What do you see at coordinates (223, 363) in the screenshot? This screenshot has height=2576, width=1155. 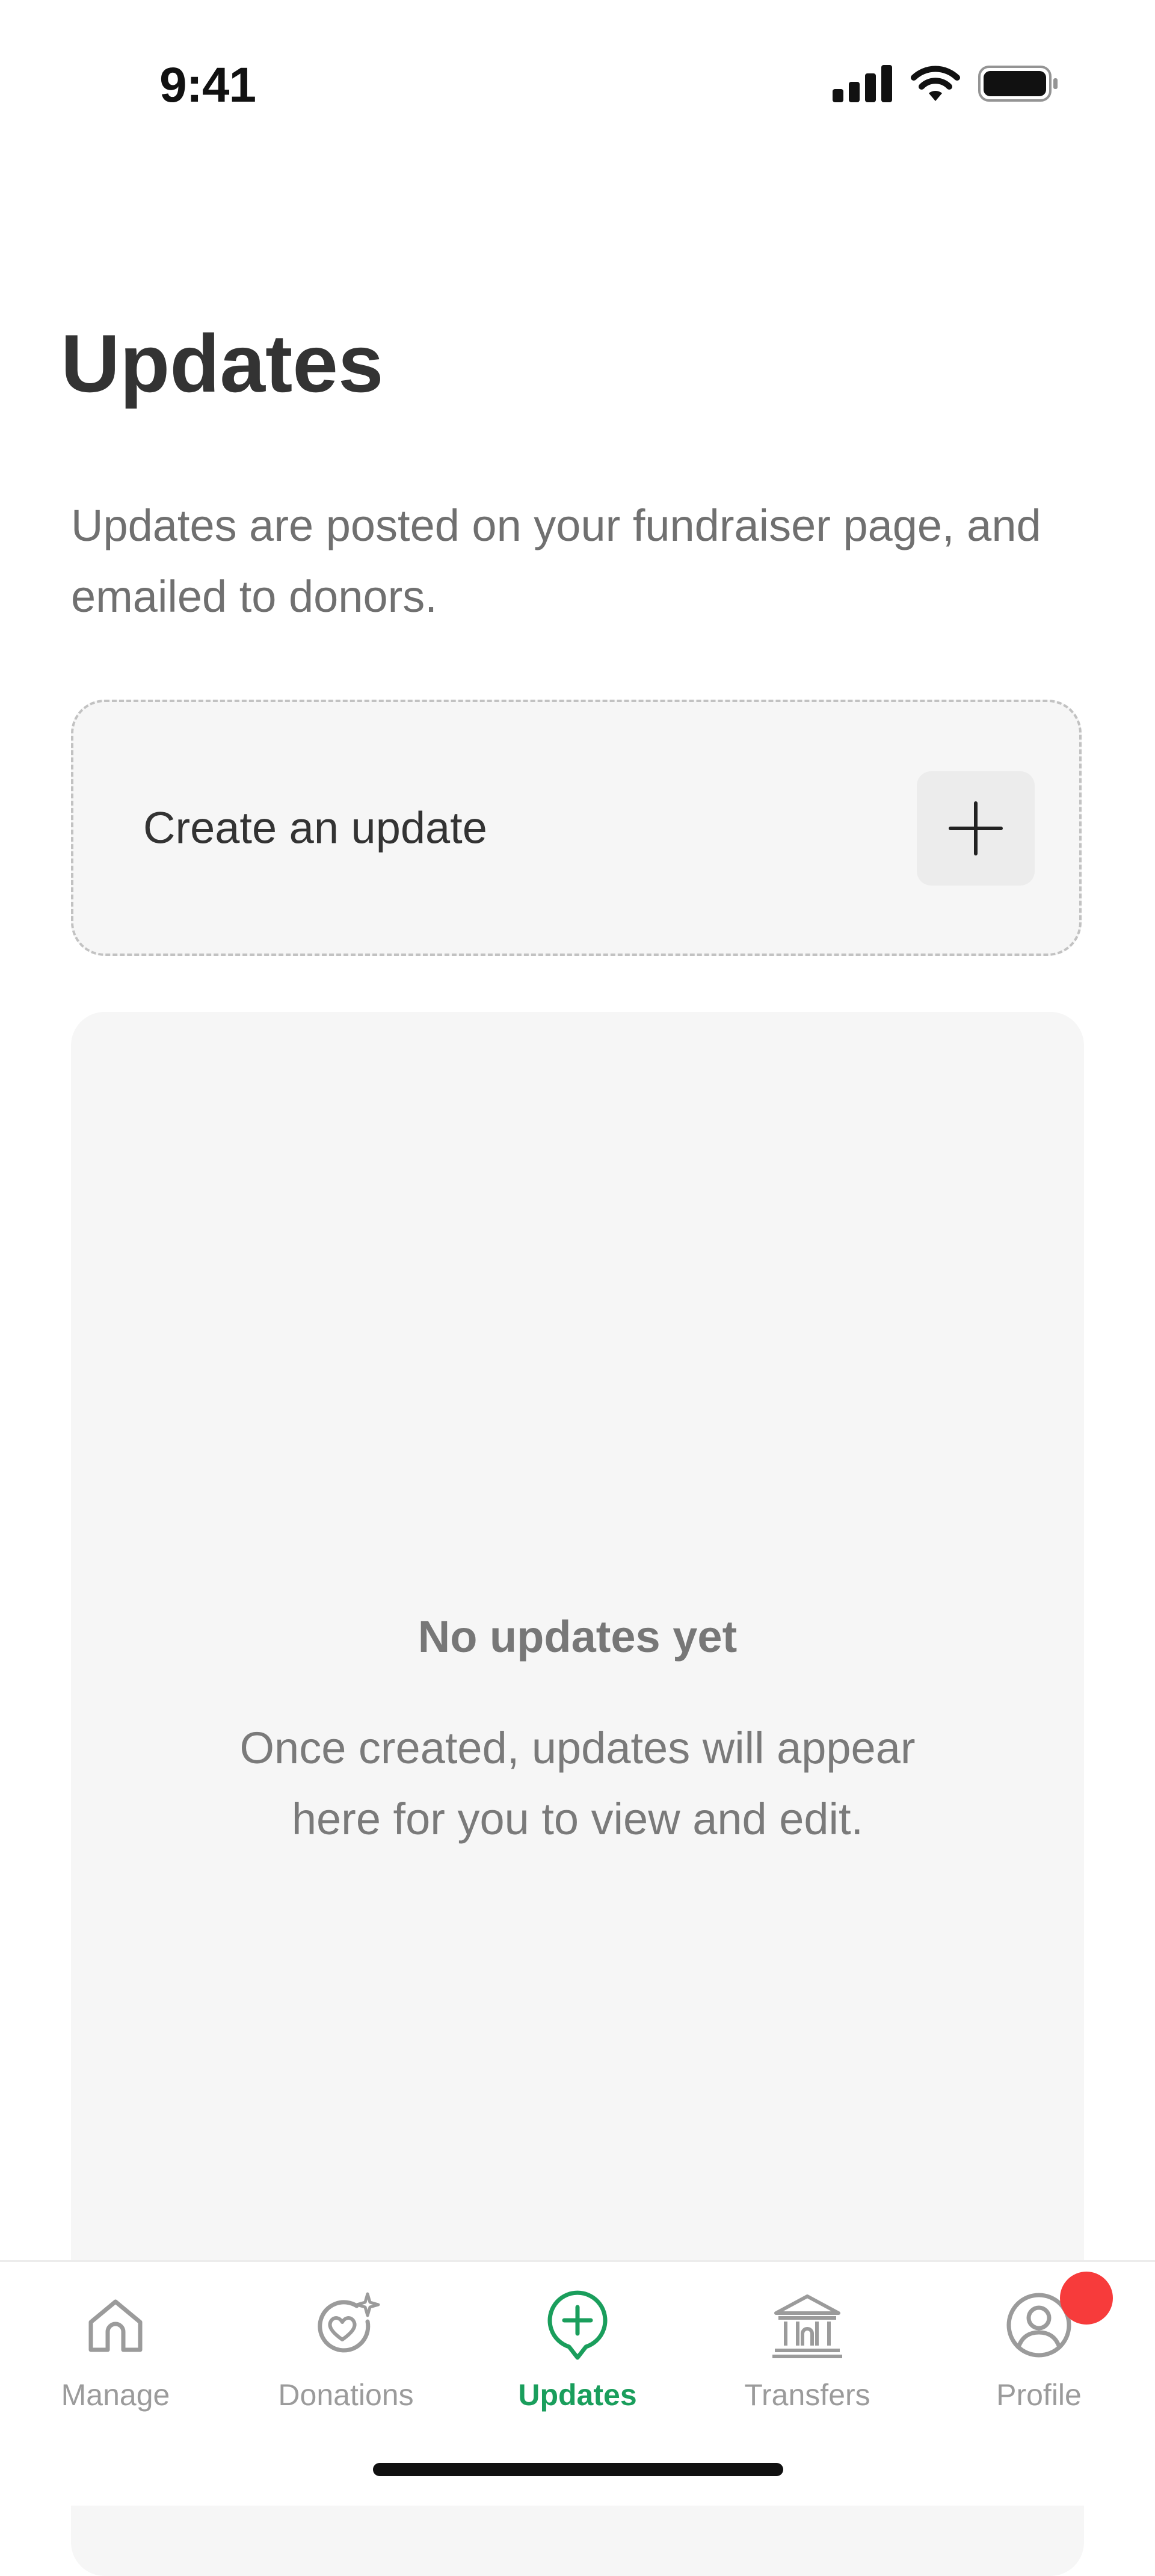 I see `page-title: Updates` at bounding box center [223, 363].